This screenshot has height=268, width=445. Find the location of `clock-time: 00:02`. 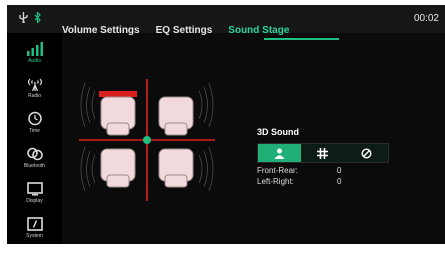

clock-time: 00:02 is located at coordinates (426, 18).